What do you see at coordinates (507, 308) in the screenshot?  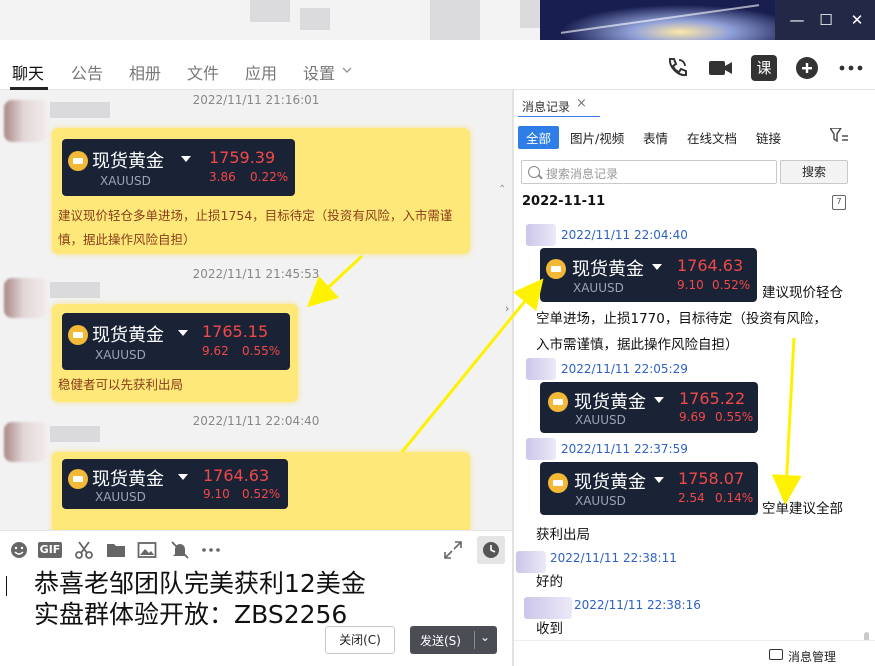 I see `collapse-arrow-icon: ›` at bounding box center [507, 308].